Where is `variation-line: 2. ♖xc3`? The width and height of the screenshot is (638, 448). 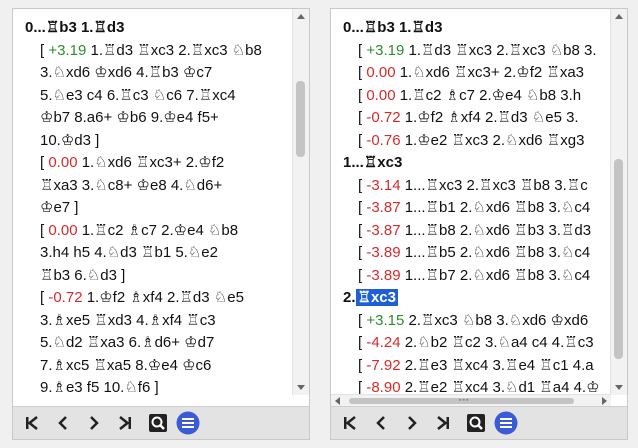
variation-line: 2. ♖xc3 is located at coordinates (370, 298).